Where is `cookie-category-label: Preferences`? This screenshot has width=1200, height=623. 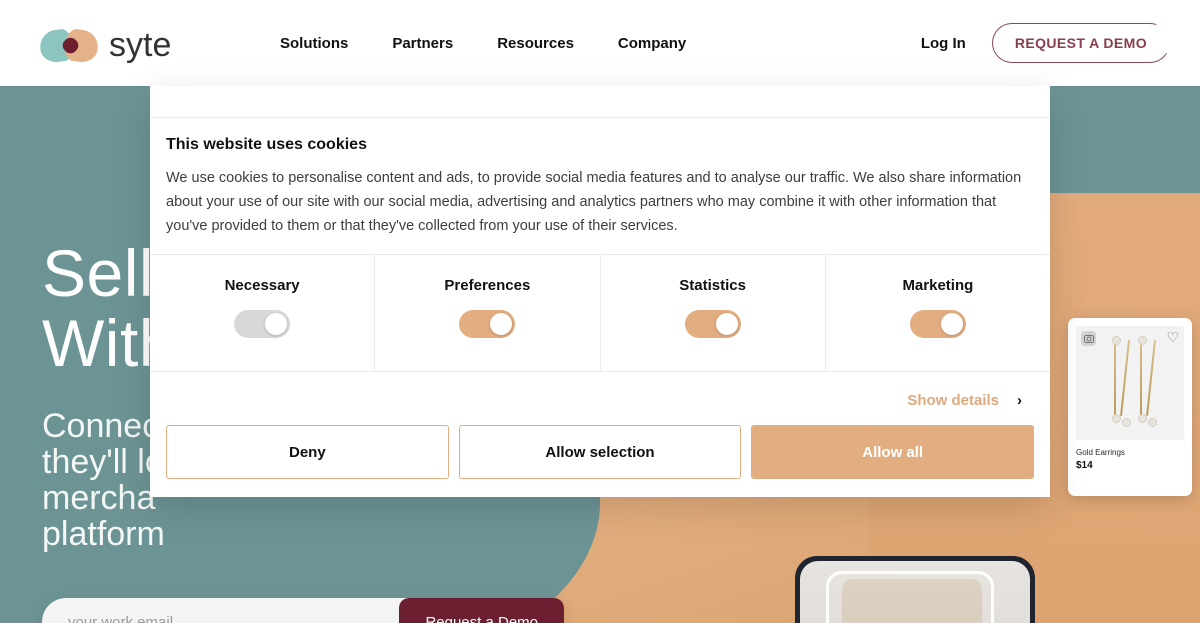
cookie-category-label: Preferences is located at coordinates (487, 285).